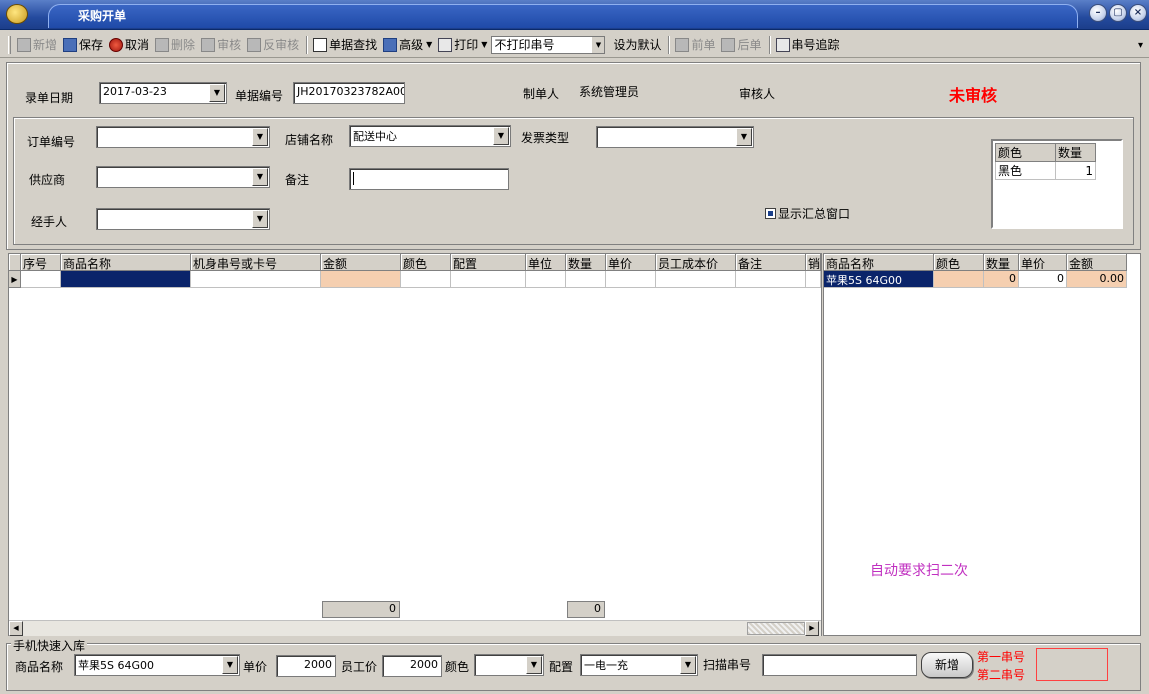 The height and width of the screenshot is (694, 1149). Describe the element at coordinates (638, 45) in the screenshot. I see `set-default-button: 设为默认` at that location.